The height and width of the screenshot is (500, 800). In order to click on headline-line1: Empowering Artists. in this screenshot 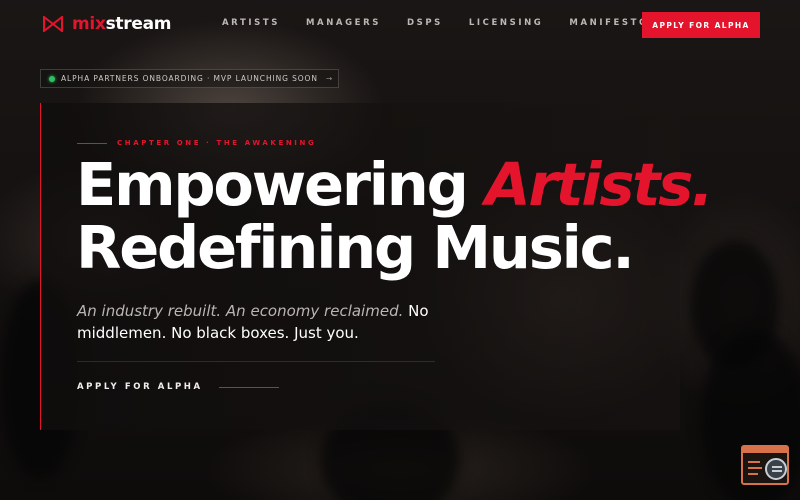, I will do `click(395, 184)`.